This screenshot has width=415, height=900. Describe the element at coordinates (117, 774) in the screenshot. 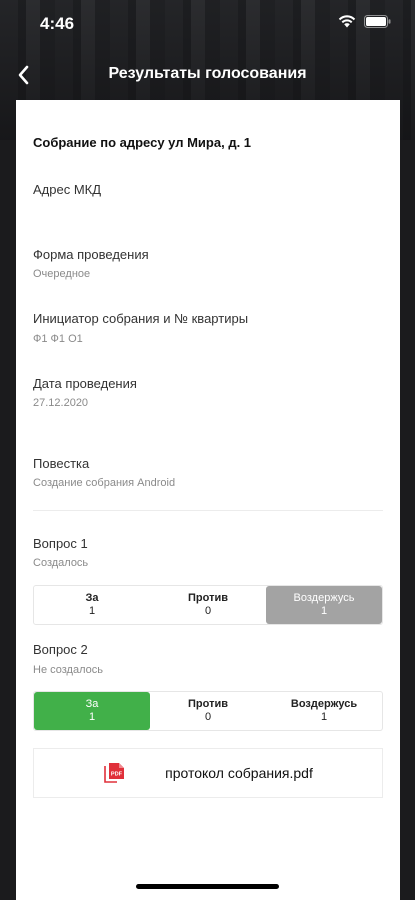

I see `svg-text: PDF` at that location.